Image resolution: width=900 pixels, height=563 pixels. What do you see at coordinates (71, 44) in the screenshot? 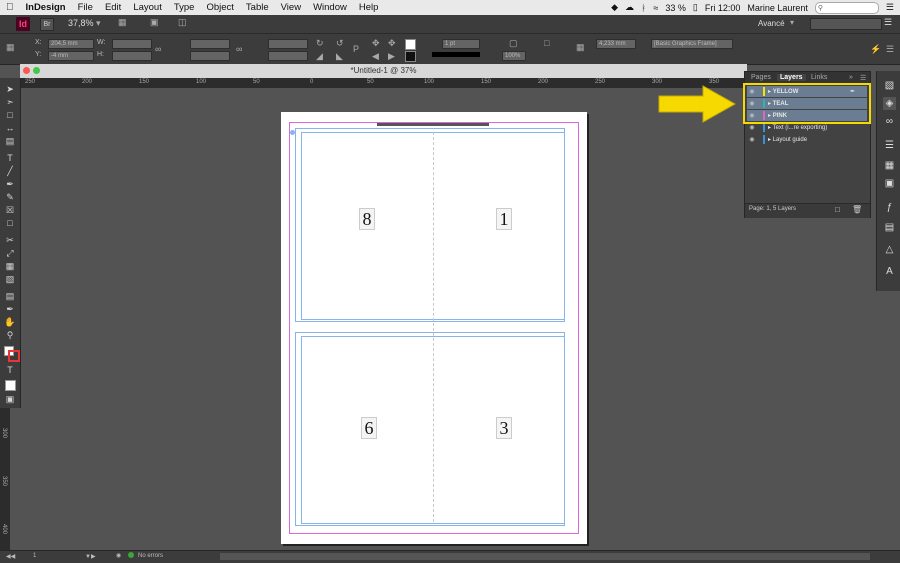
I see `x-field: 204,5 mm` at bounding box center [71, 44].